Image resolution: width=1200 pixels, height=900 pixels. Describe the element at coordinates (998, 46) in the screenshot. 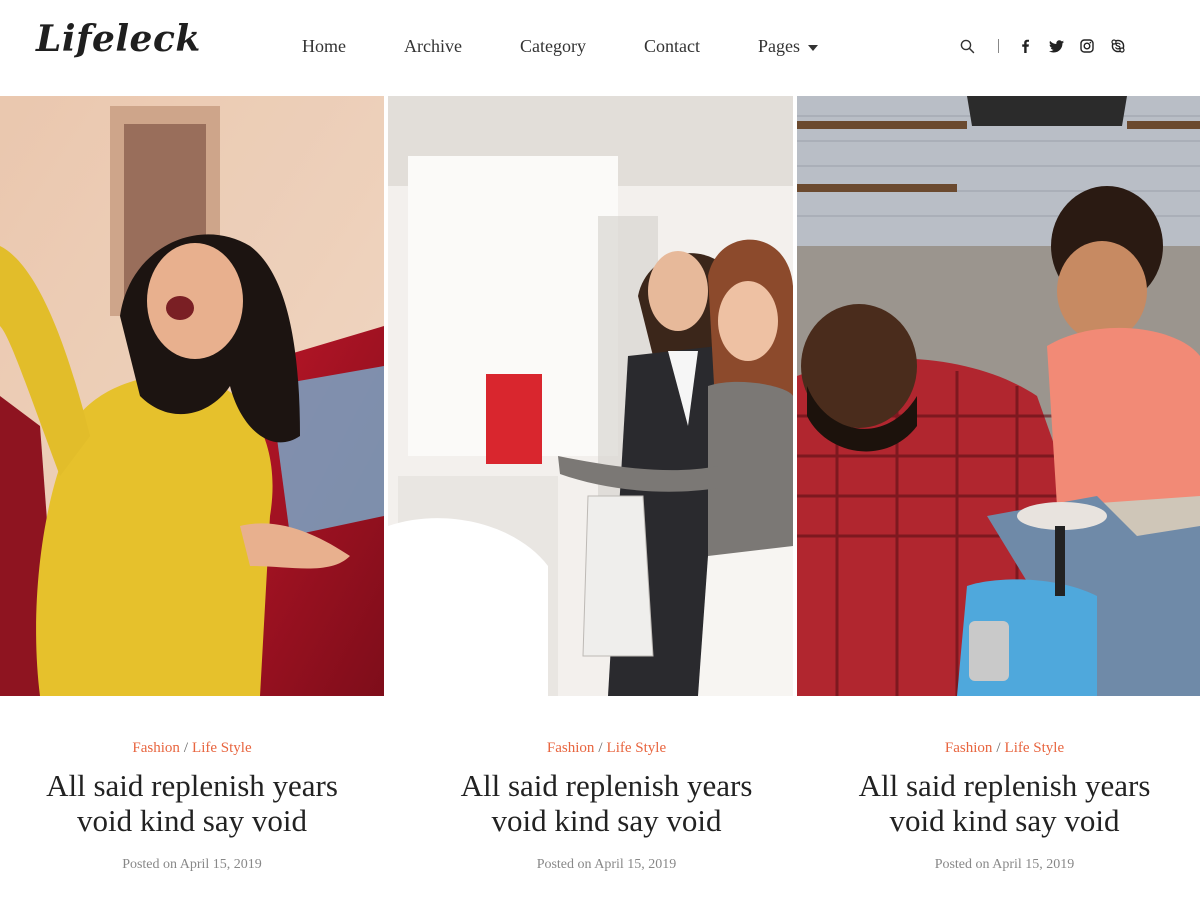

I see `header-divider` at that location.